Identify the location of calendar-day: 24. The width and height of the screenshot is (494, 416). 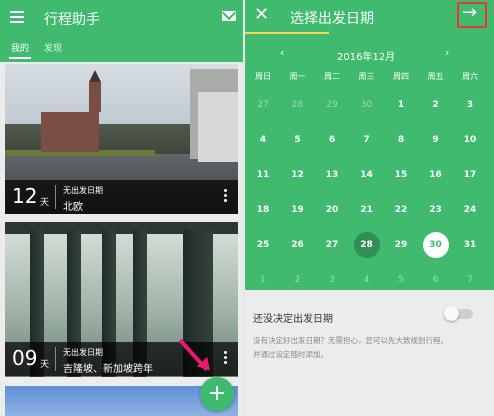
(470, 210).